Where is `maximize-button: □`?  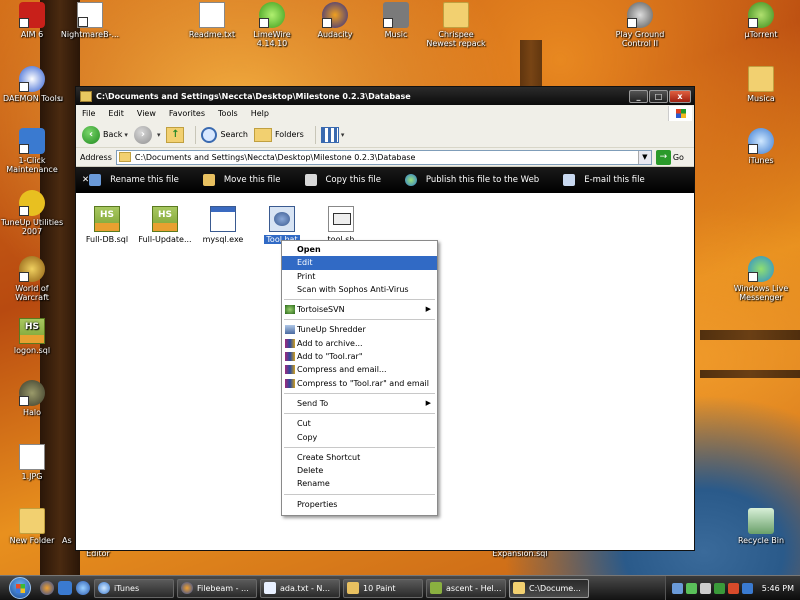 maximize-button: □ is located at coordinates (658, 96).